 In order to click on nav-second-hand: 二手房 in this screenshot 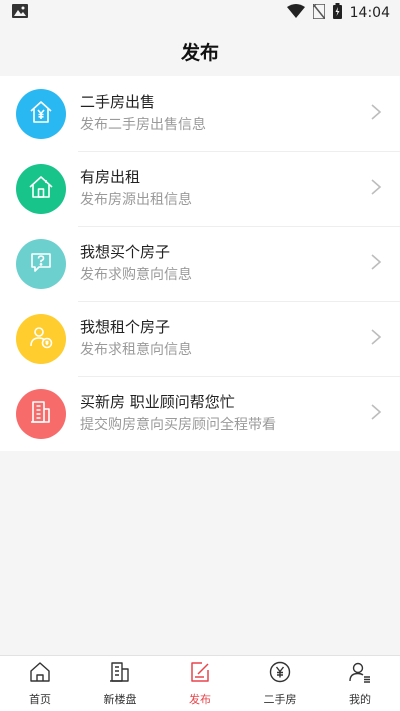, I will do `click(280, 683)`.